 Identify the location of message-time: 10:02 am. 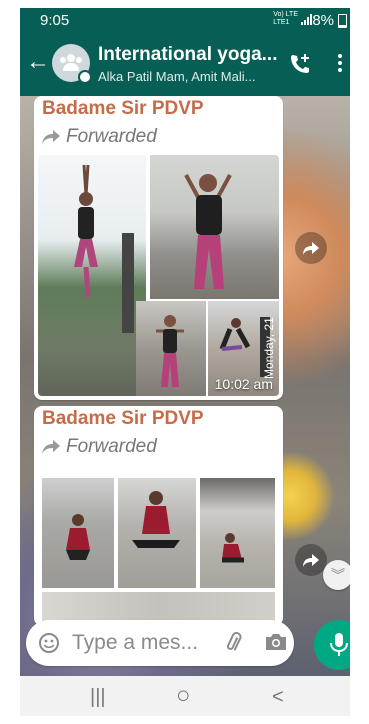
(243, 384).